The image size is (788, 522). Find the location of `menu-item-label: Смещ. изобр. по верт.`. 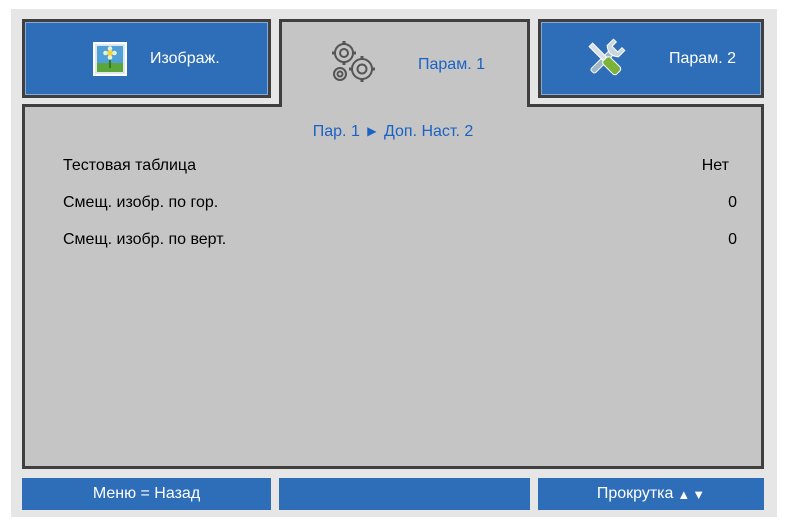

menu-item-label: Смещ. изобр. по верт. is located at coordinates (145, 239).